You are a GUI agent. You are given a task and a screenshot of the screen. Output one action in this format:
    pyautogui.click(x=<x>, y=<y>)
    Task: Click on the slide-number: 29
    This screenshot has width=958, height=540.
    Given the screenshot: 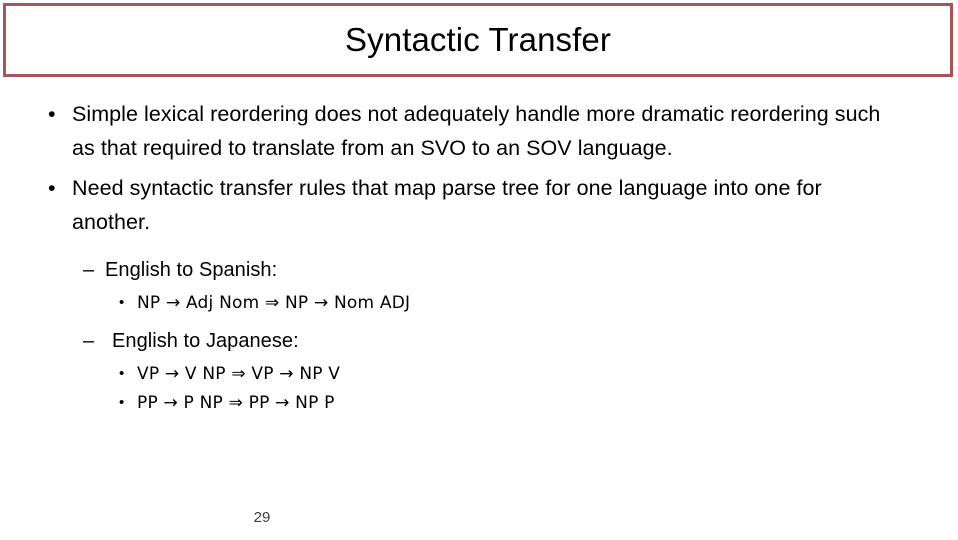 What is the action you would take?
    pyautogui.click(x=479, y=517)
    